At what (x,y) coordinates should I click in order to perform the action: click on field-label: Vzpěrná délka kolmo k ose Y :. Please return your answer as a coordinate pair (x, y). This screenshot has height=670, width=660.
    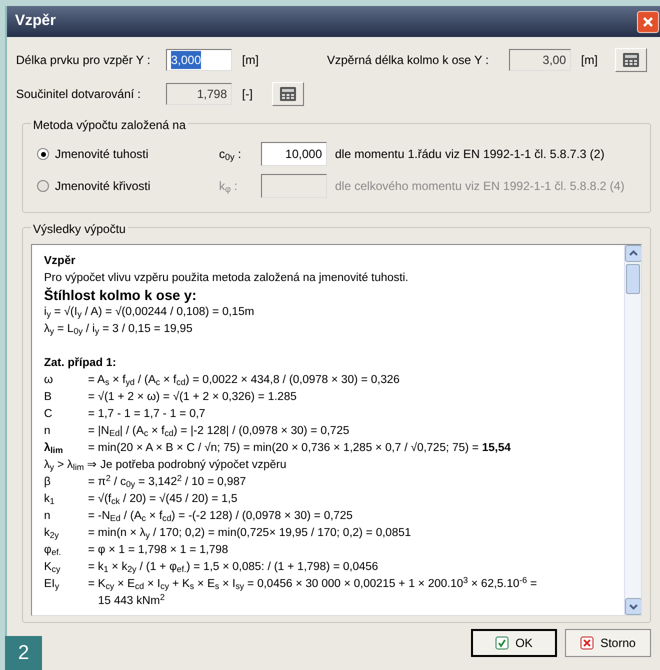
    Looking at the image, I should click on (408, 60).